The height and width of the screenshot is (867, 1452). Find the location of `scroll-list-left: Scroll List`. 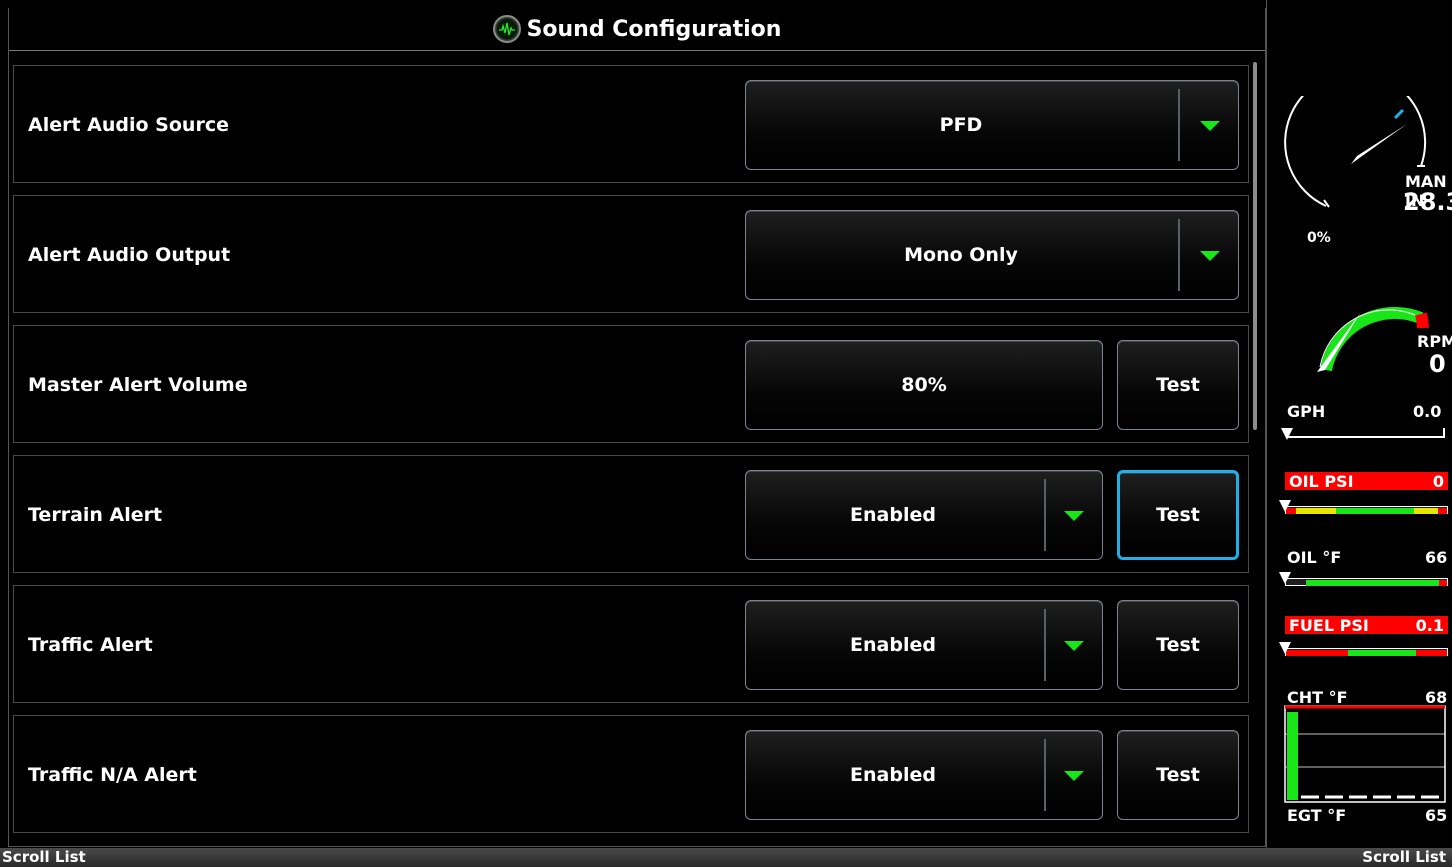

scroll-list-left: Scroll List is located at coordinates (44, 857).